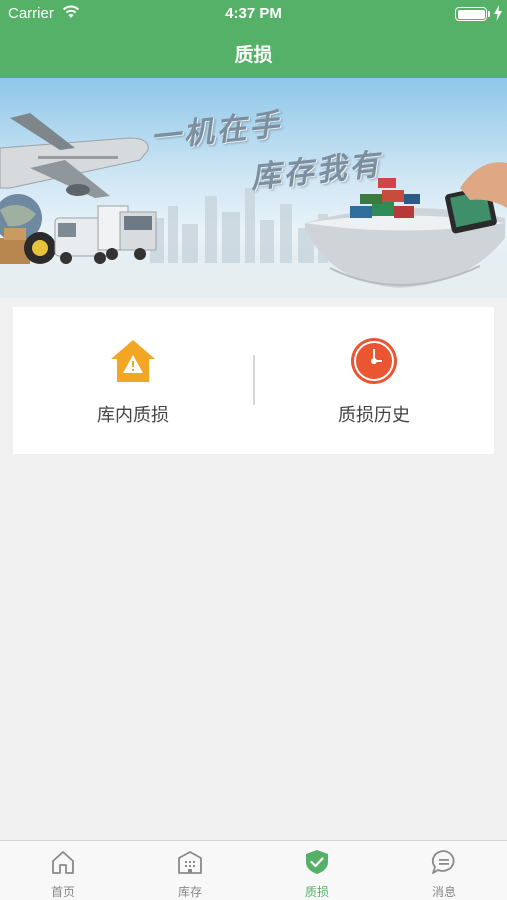  Describe the element at coordinates (498, 13) in the screenshot. I see `charging-bolt-icon` at that location.